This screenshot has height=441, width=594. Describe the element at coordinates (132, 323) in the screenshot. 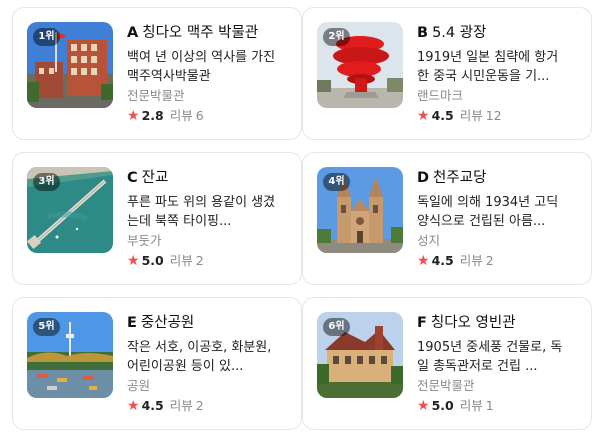

I see `place-letter: E` at that location.